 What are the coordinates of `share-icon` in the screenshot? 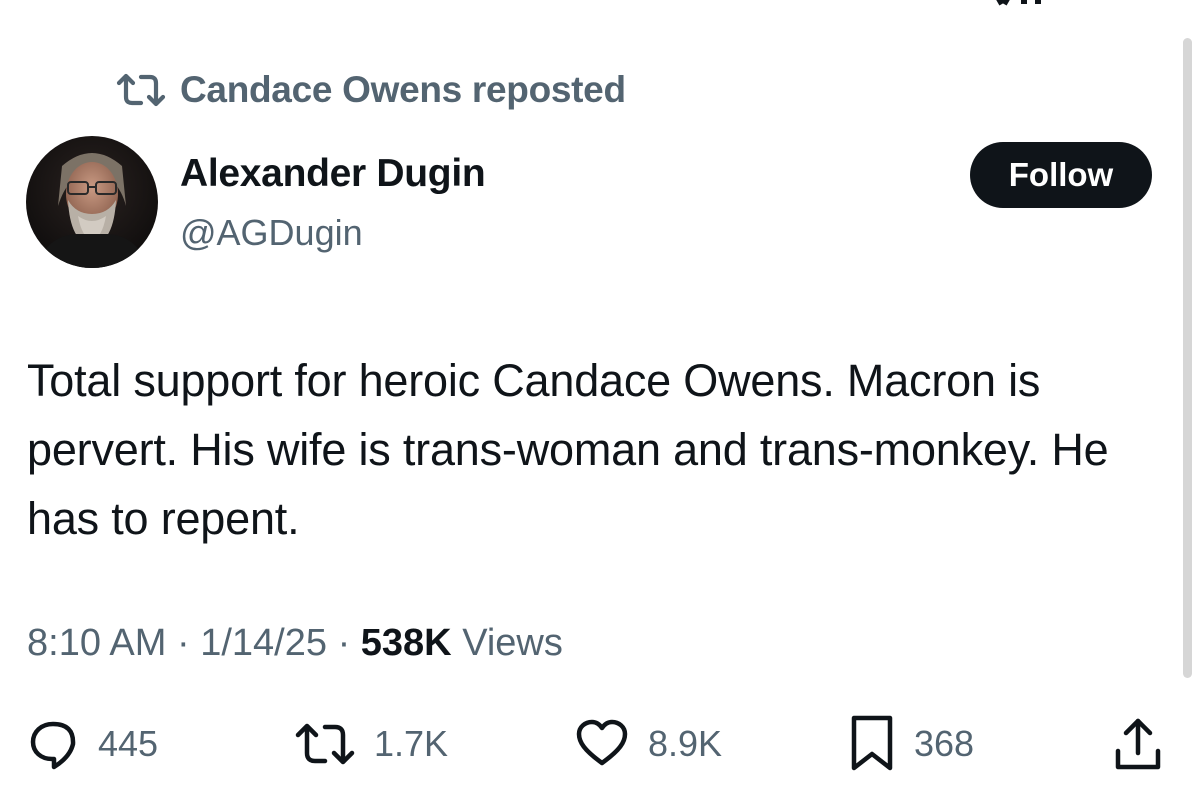 It's located at (1138, 744).